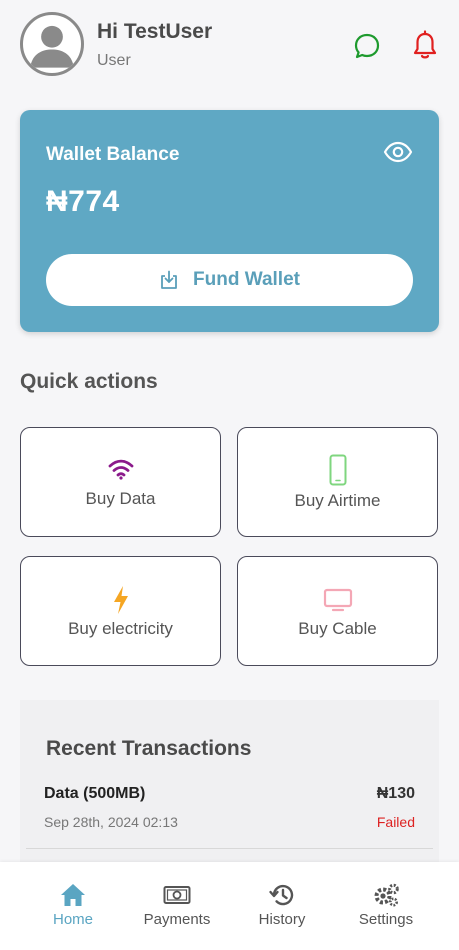 The image size is (459, 950). What do you see at coordinates (337, 470) in the screenshot?
I see `phone-icon` at bounding box center [337, 470].